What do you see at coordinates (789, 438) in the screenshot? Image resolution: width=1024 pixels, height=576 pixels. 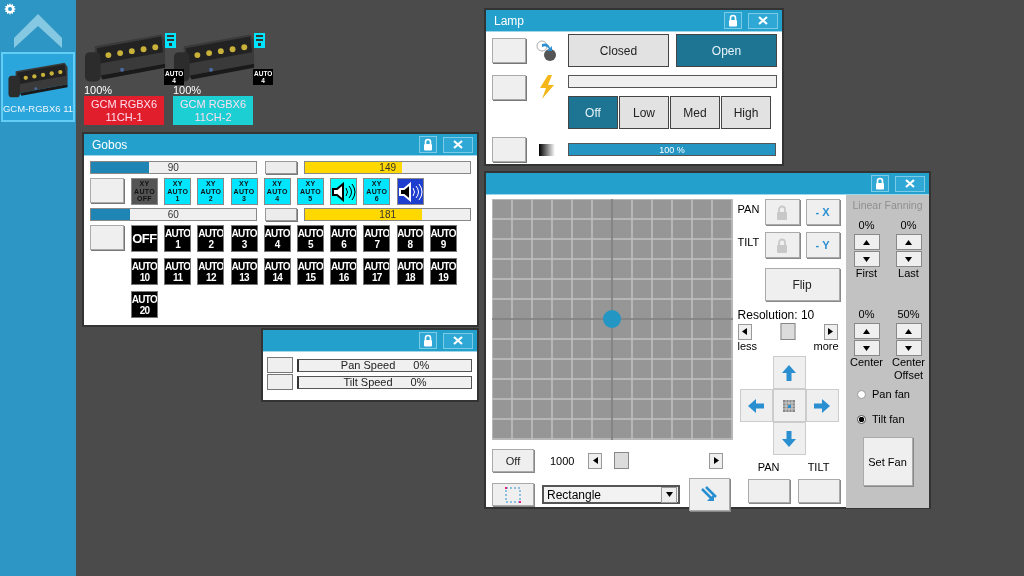 I see `down-button` at bounding box center [789, 438].